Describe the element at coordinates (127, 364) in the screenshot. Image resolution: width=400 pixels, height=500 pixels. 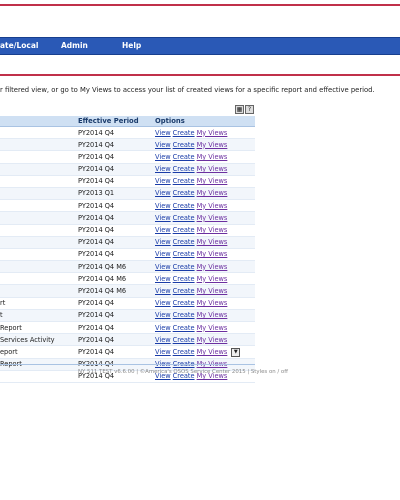
I see `table-bottom-border` at that location.